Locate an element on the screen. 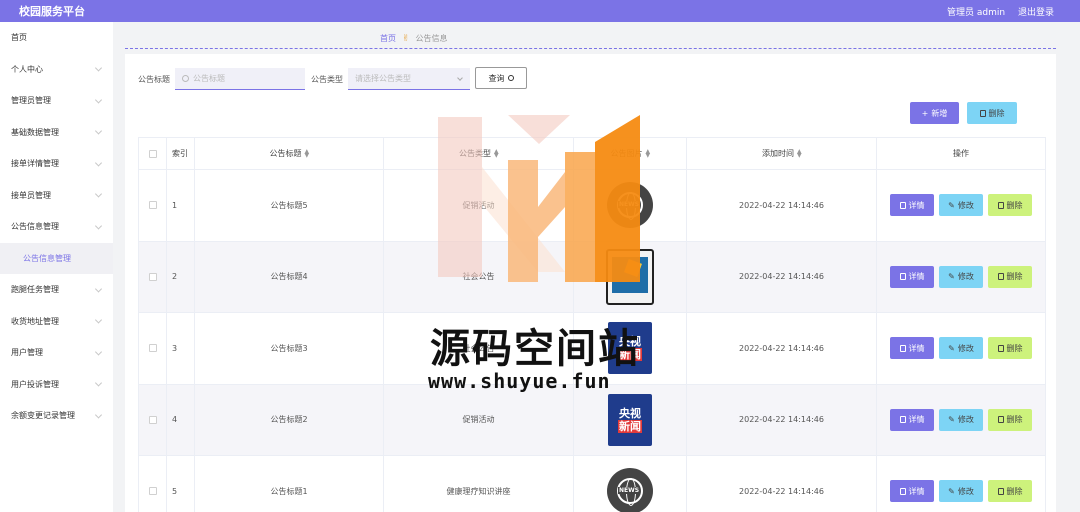 The height and width of the screenshot is (512, 1080). header-type: 公告类型 ▲ ▼ is located at coordinates (479, 154).